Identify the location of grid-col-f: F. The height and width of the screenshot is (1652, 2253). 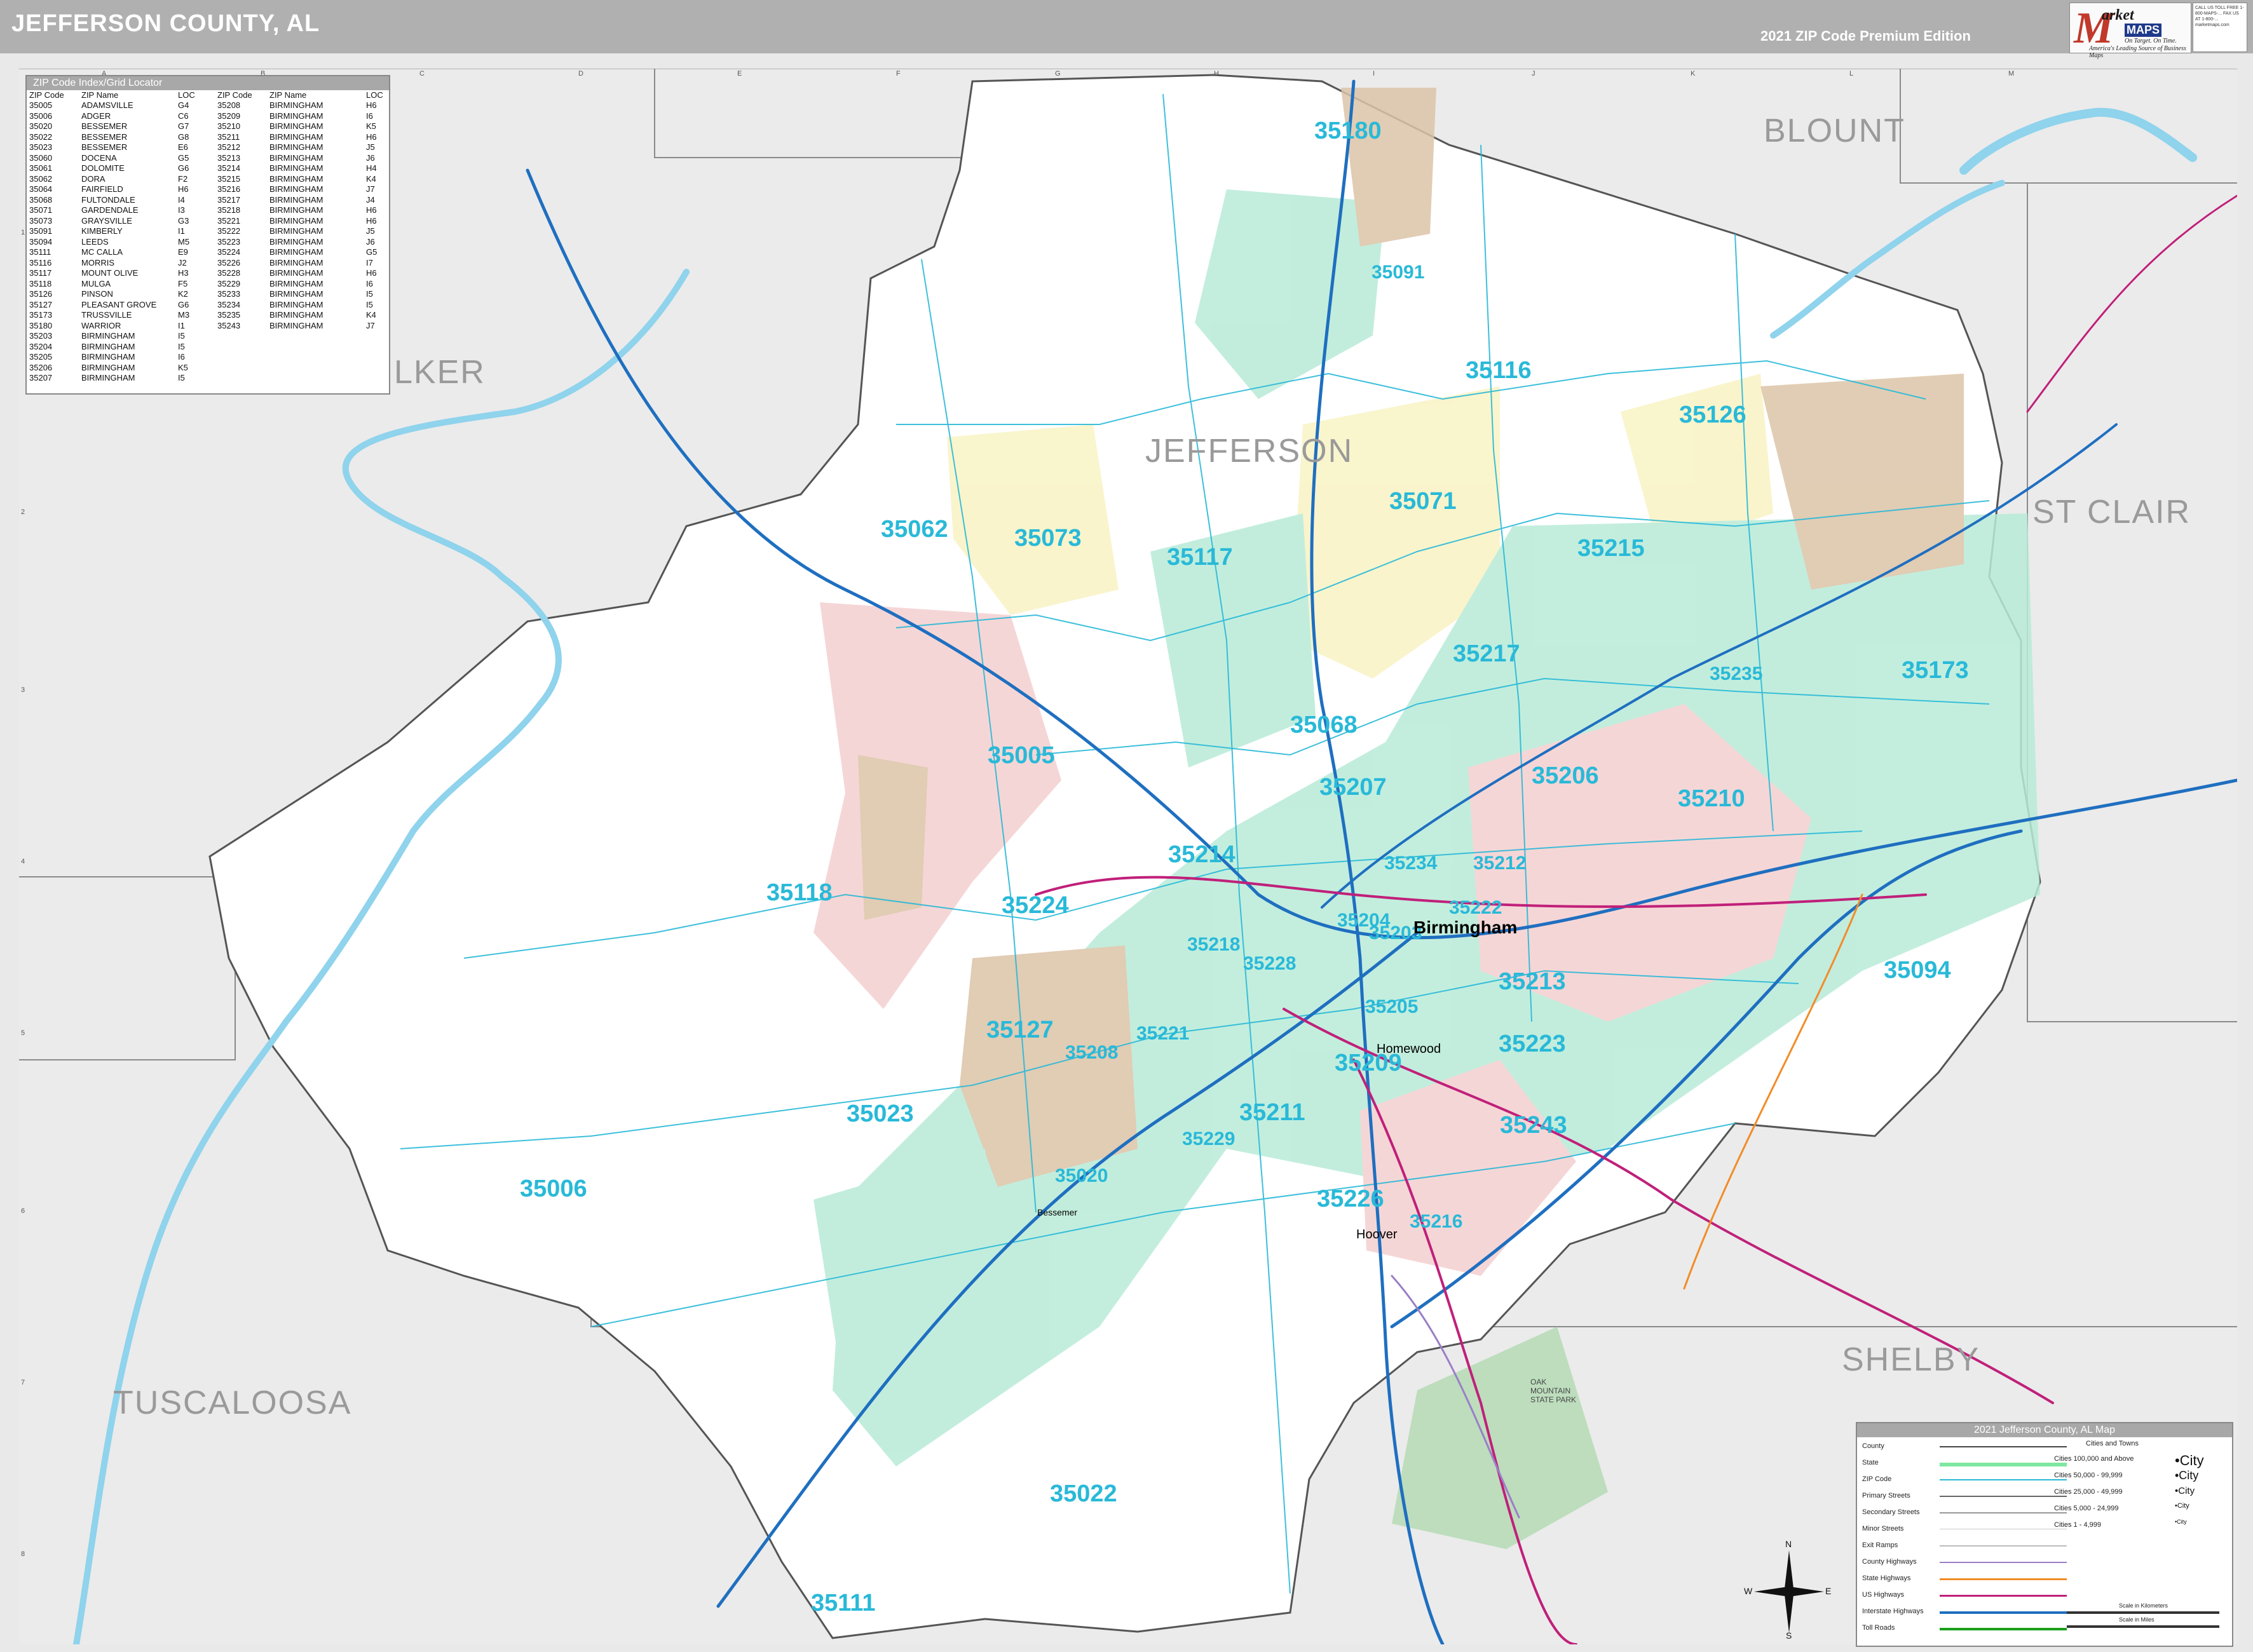
(898, 74).